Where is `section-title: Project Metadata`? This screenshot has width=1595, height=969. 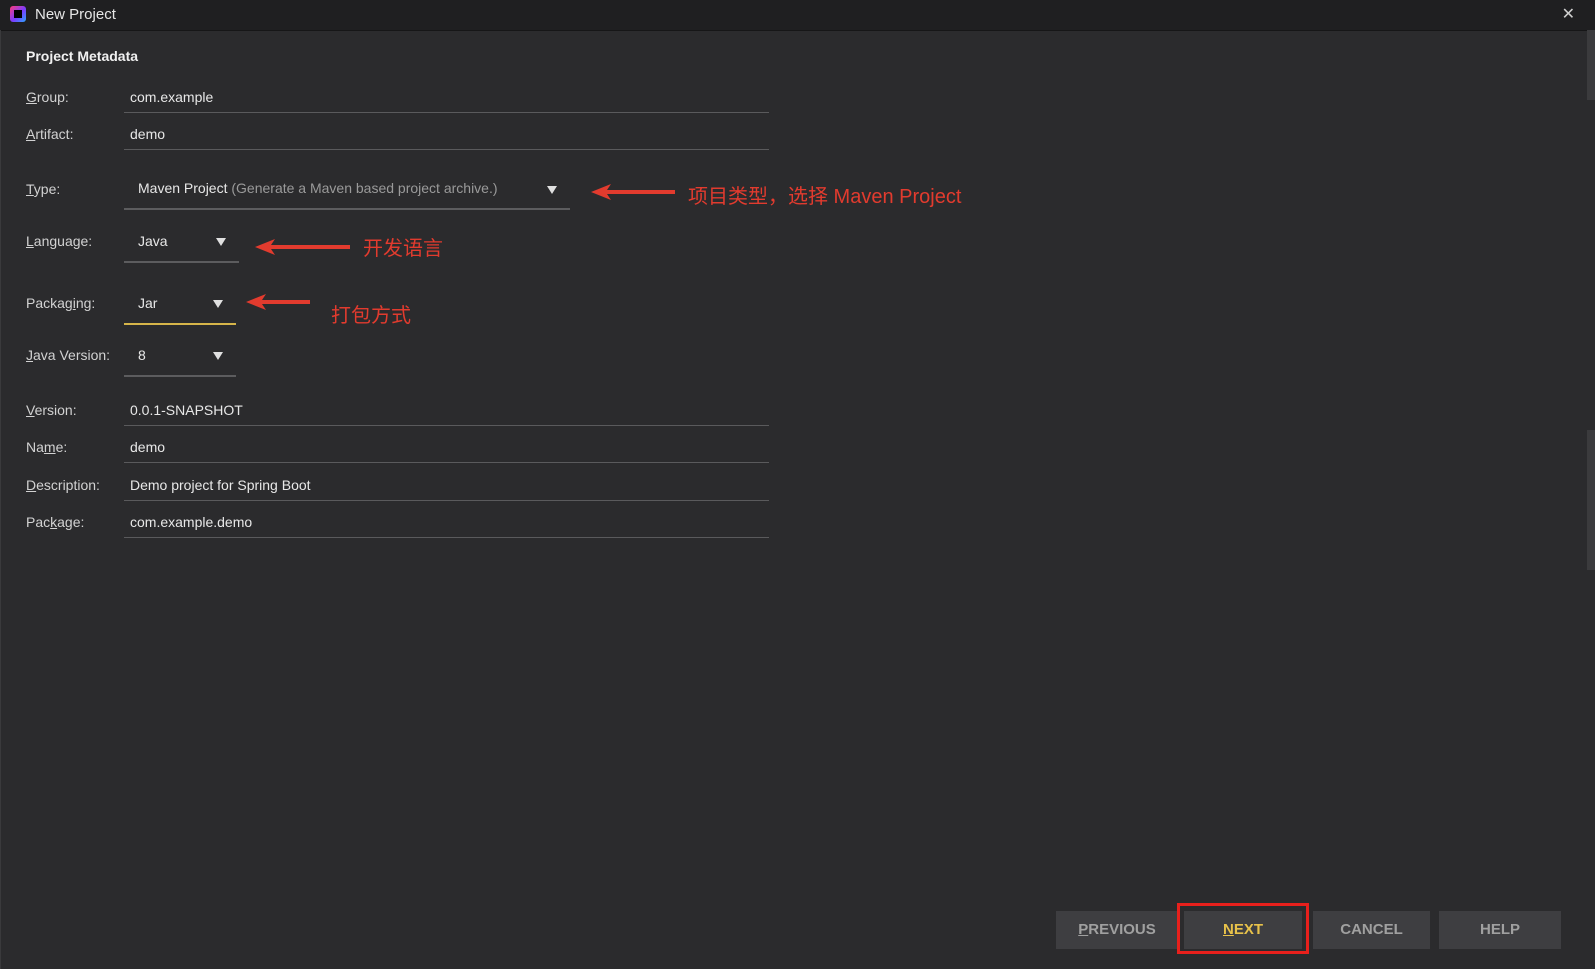
section-title: Project Metadata is located at coordinates (82, 56).